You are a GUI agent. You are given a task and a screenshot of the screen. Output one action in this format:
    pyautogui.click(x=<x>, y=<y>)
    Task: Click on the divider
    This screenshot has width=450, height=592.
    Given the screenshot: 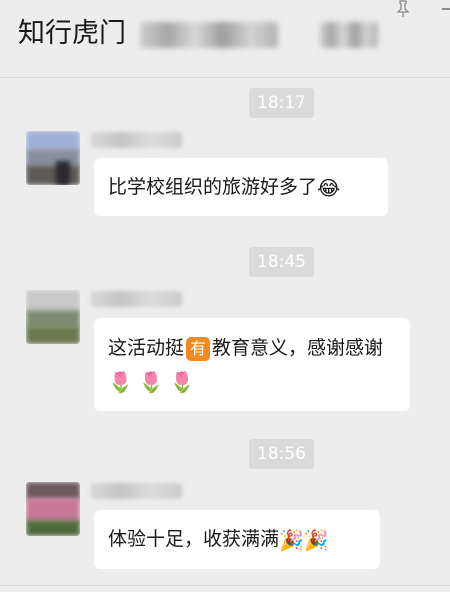 What is the action you would take?
    pyautogui.click(x=225, y=585)
    